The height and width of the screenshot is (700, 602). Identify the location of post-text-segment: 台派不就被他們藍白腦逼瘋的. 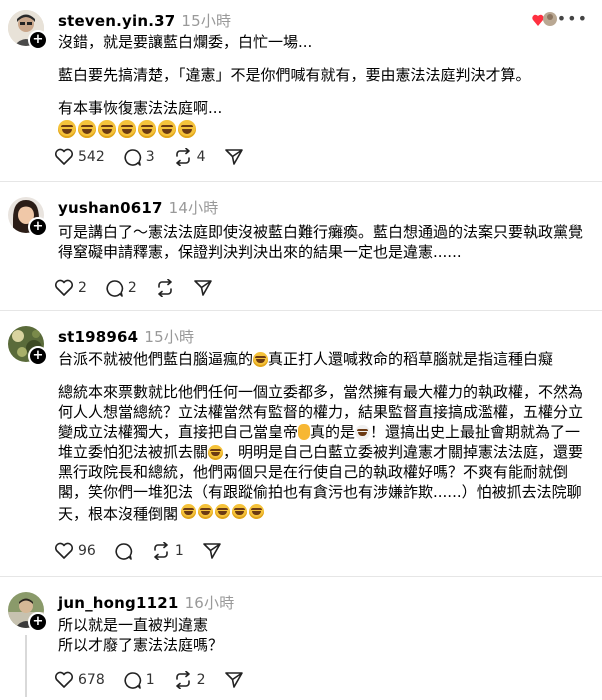
(156, 359).